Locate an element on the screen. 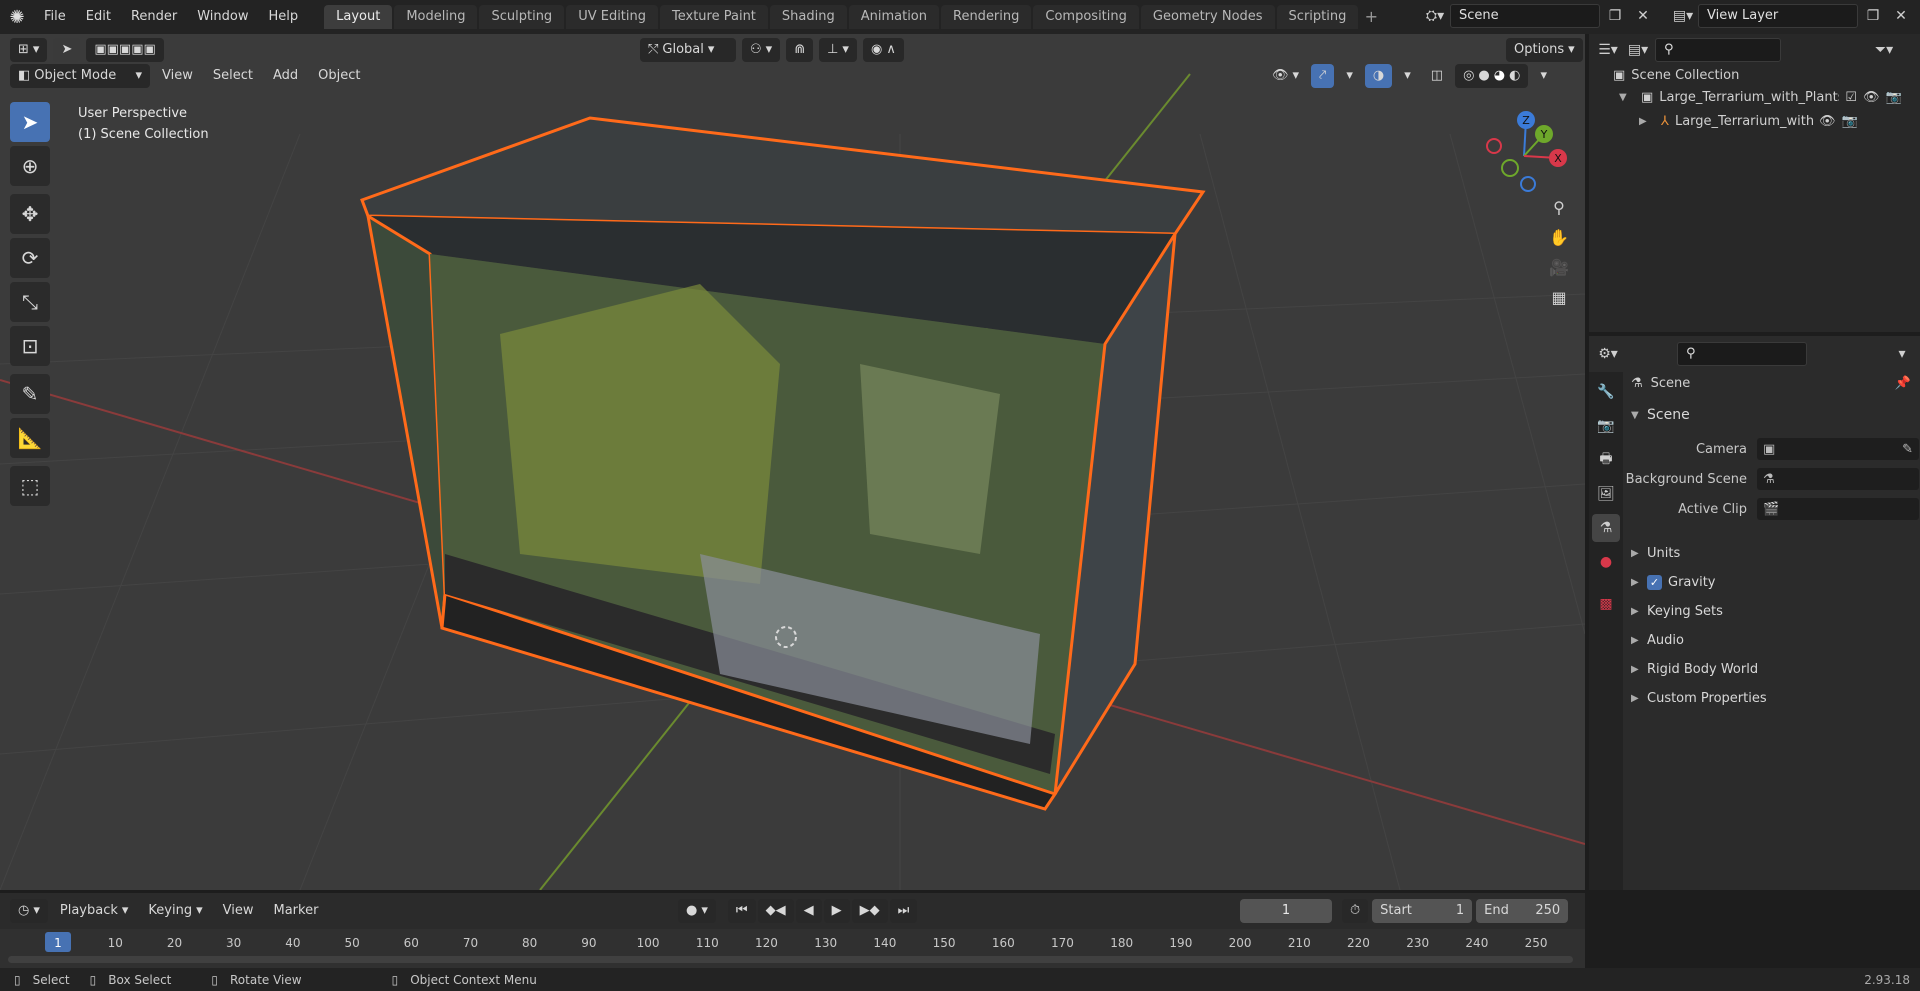  tab-sculpting: Sculpting is located at coordinates (522, 17).